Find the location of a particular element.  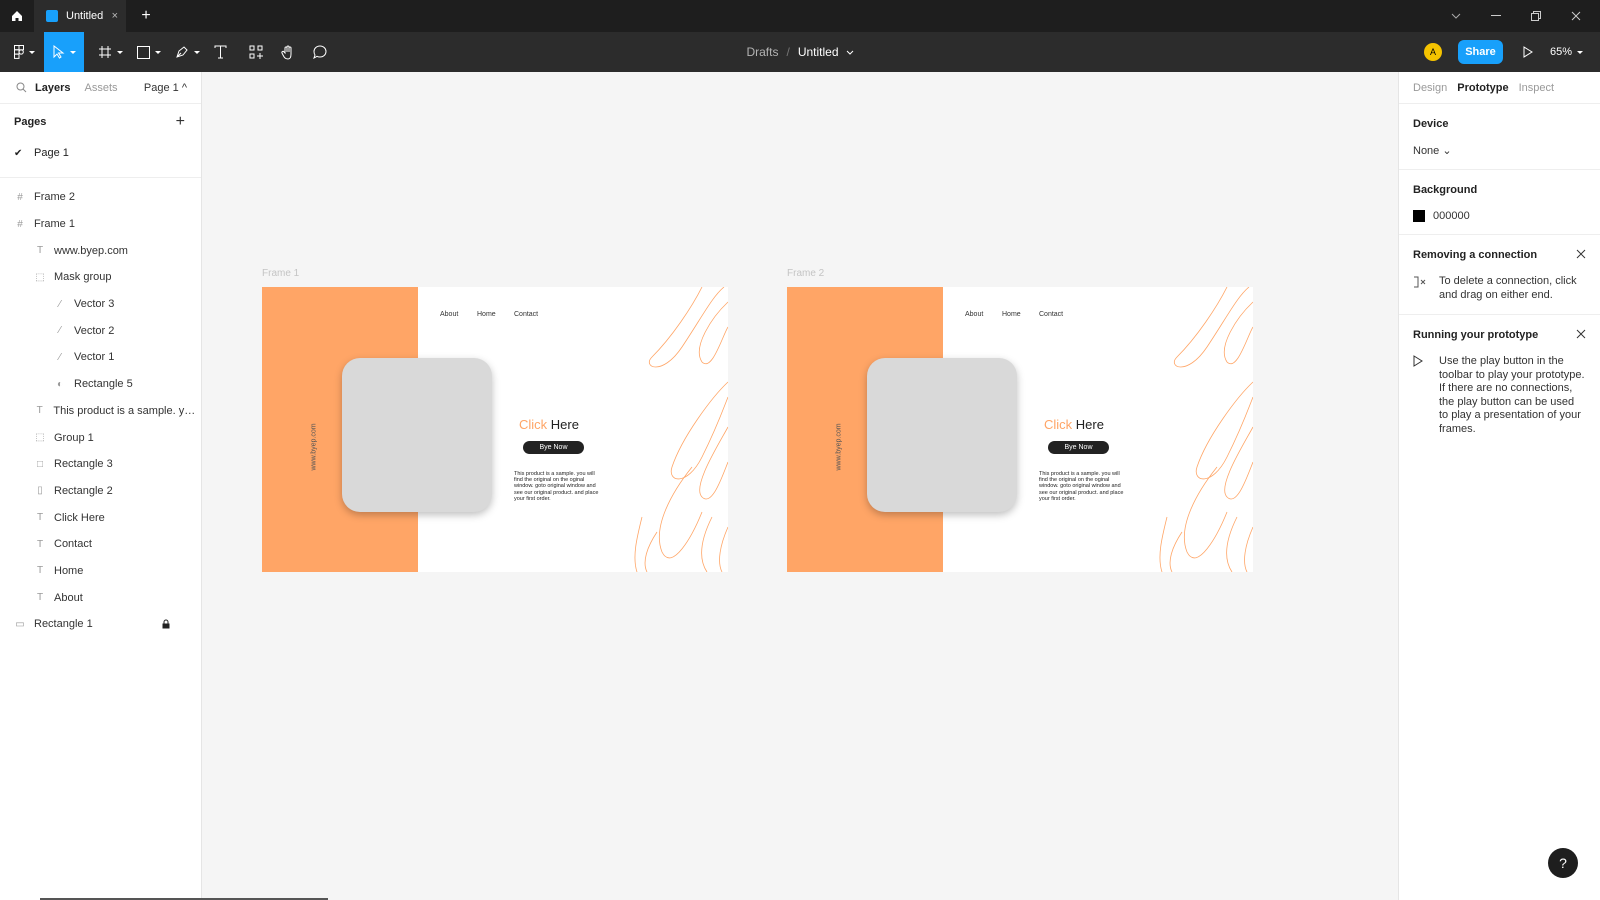

frame-tool-button is located at coordinates (110, 52).